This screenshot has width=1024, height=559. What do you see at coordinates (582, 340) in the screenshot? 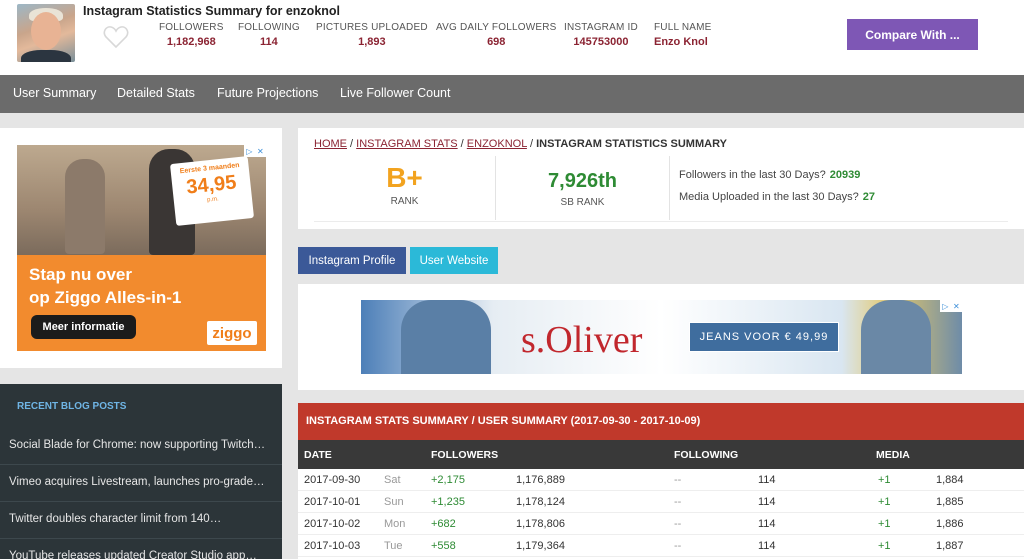
I see `soliver-logo: s.Oliver` at bounding box center [582, 340].